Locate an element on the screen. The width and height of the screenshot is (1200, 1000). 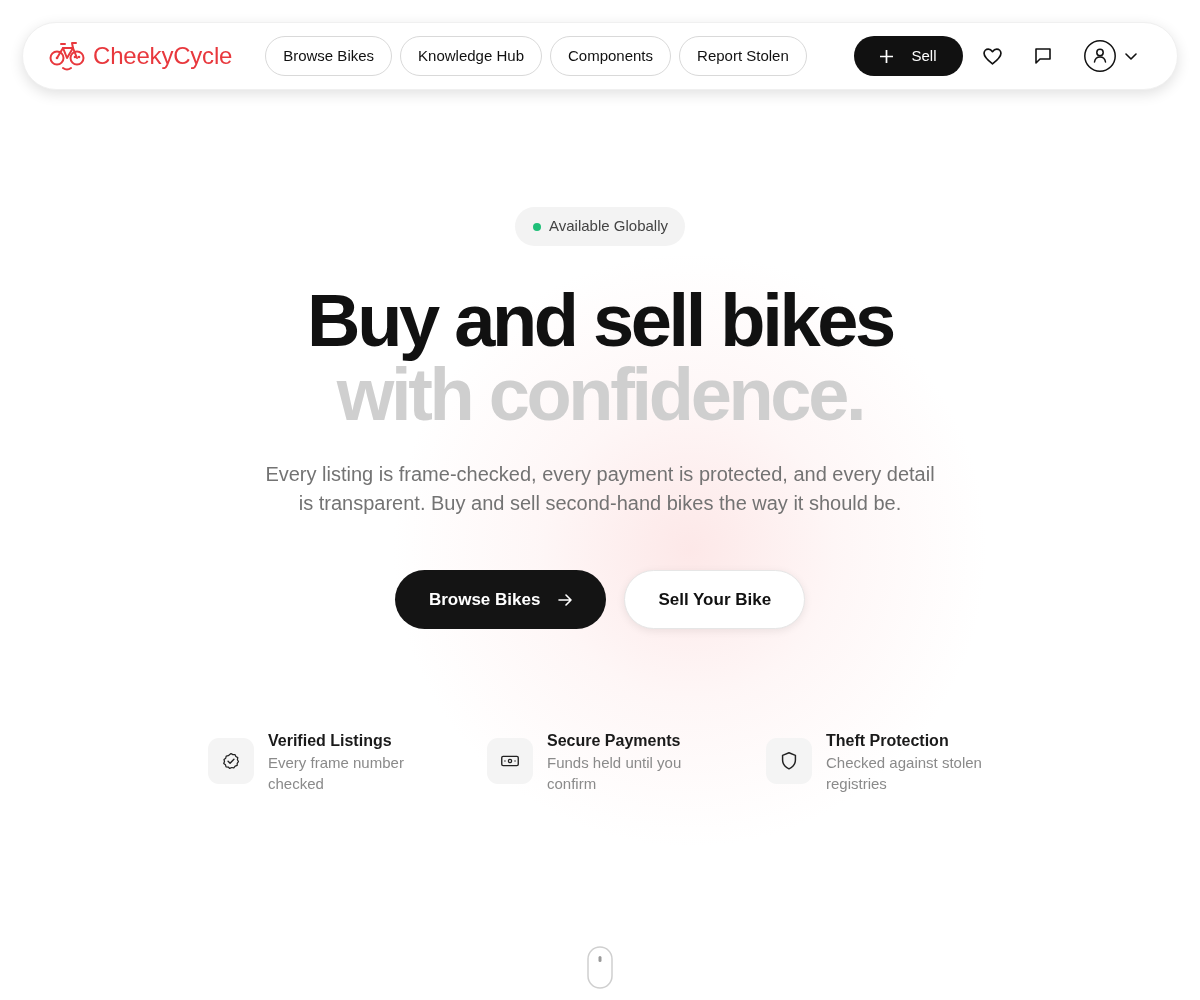
sell-button: Sell is located at coordinates (908, 56).